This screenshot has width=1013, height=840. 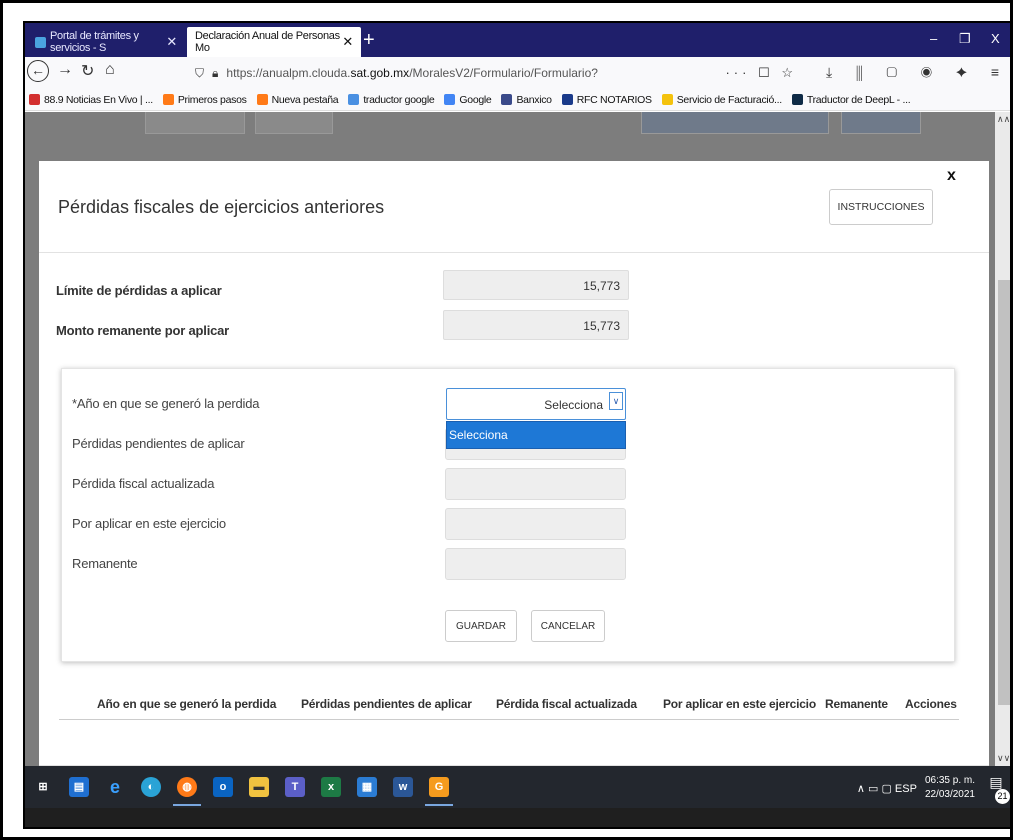 What do you see at coordinates (297, 100) in the screenshot?
I see `bookmark-item: Nueva pestaña` at bounding box center [297, 100].